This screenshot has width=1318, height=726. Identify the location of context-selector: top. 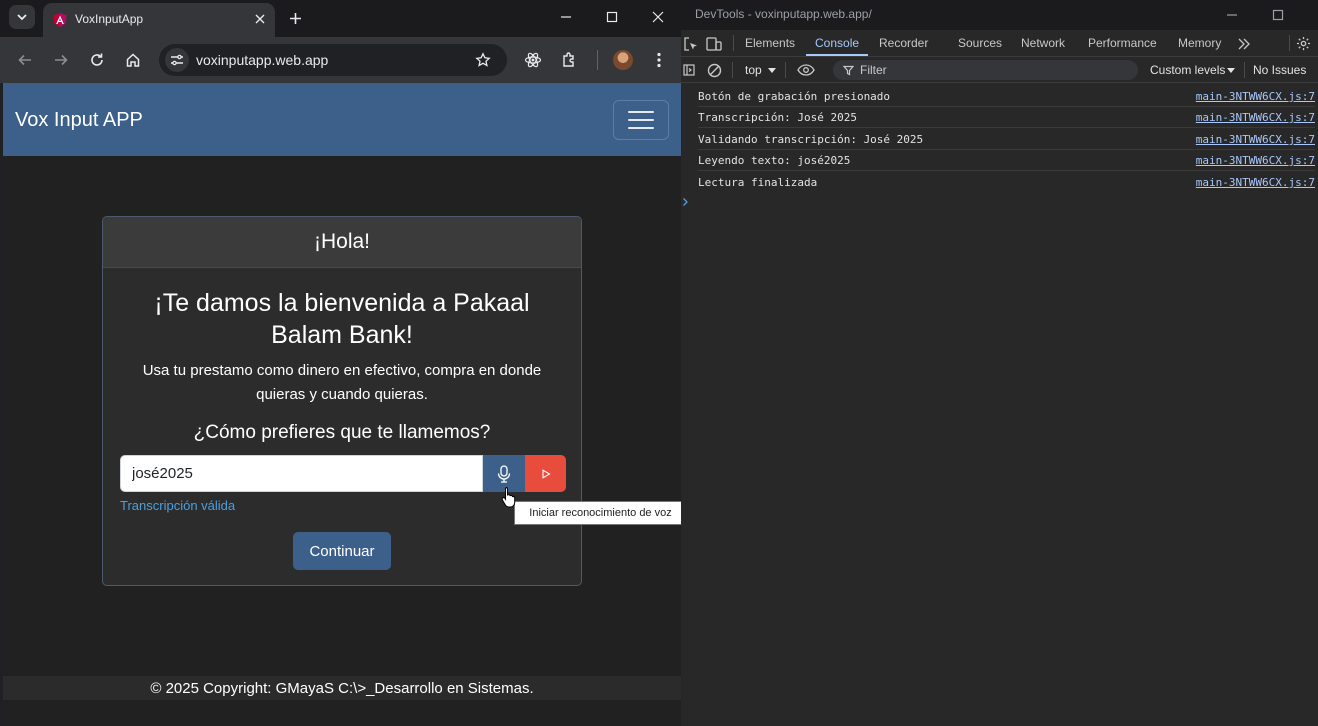
(753, 70).